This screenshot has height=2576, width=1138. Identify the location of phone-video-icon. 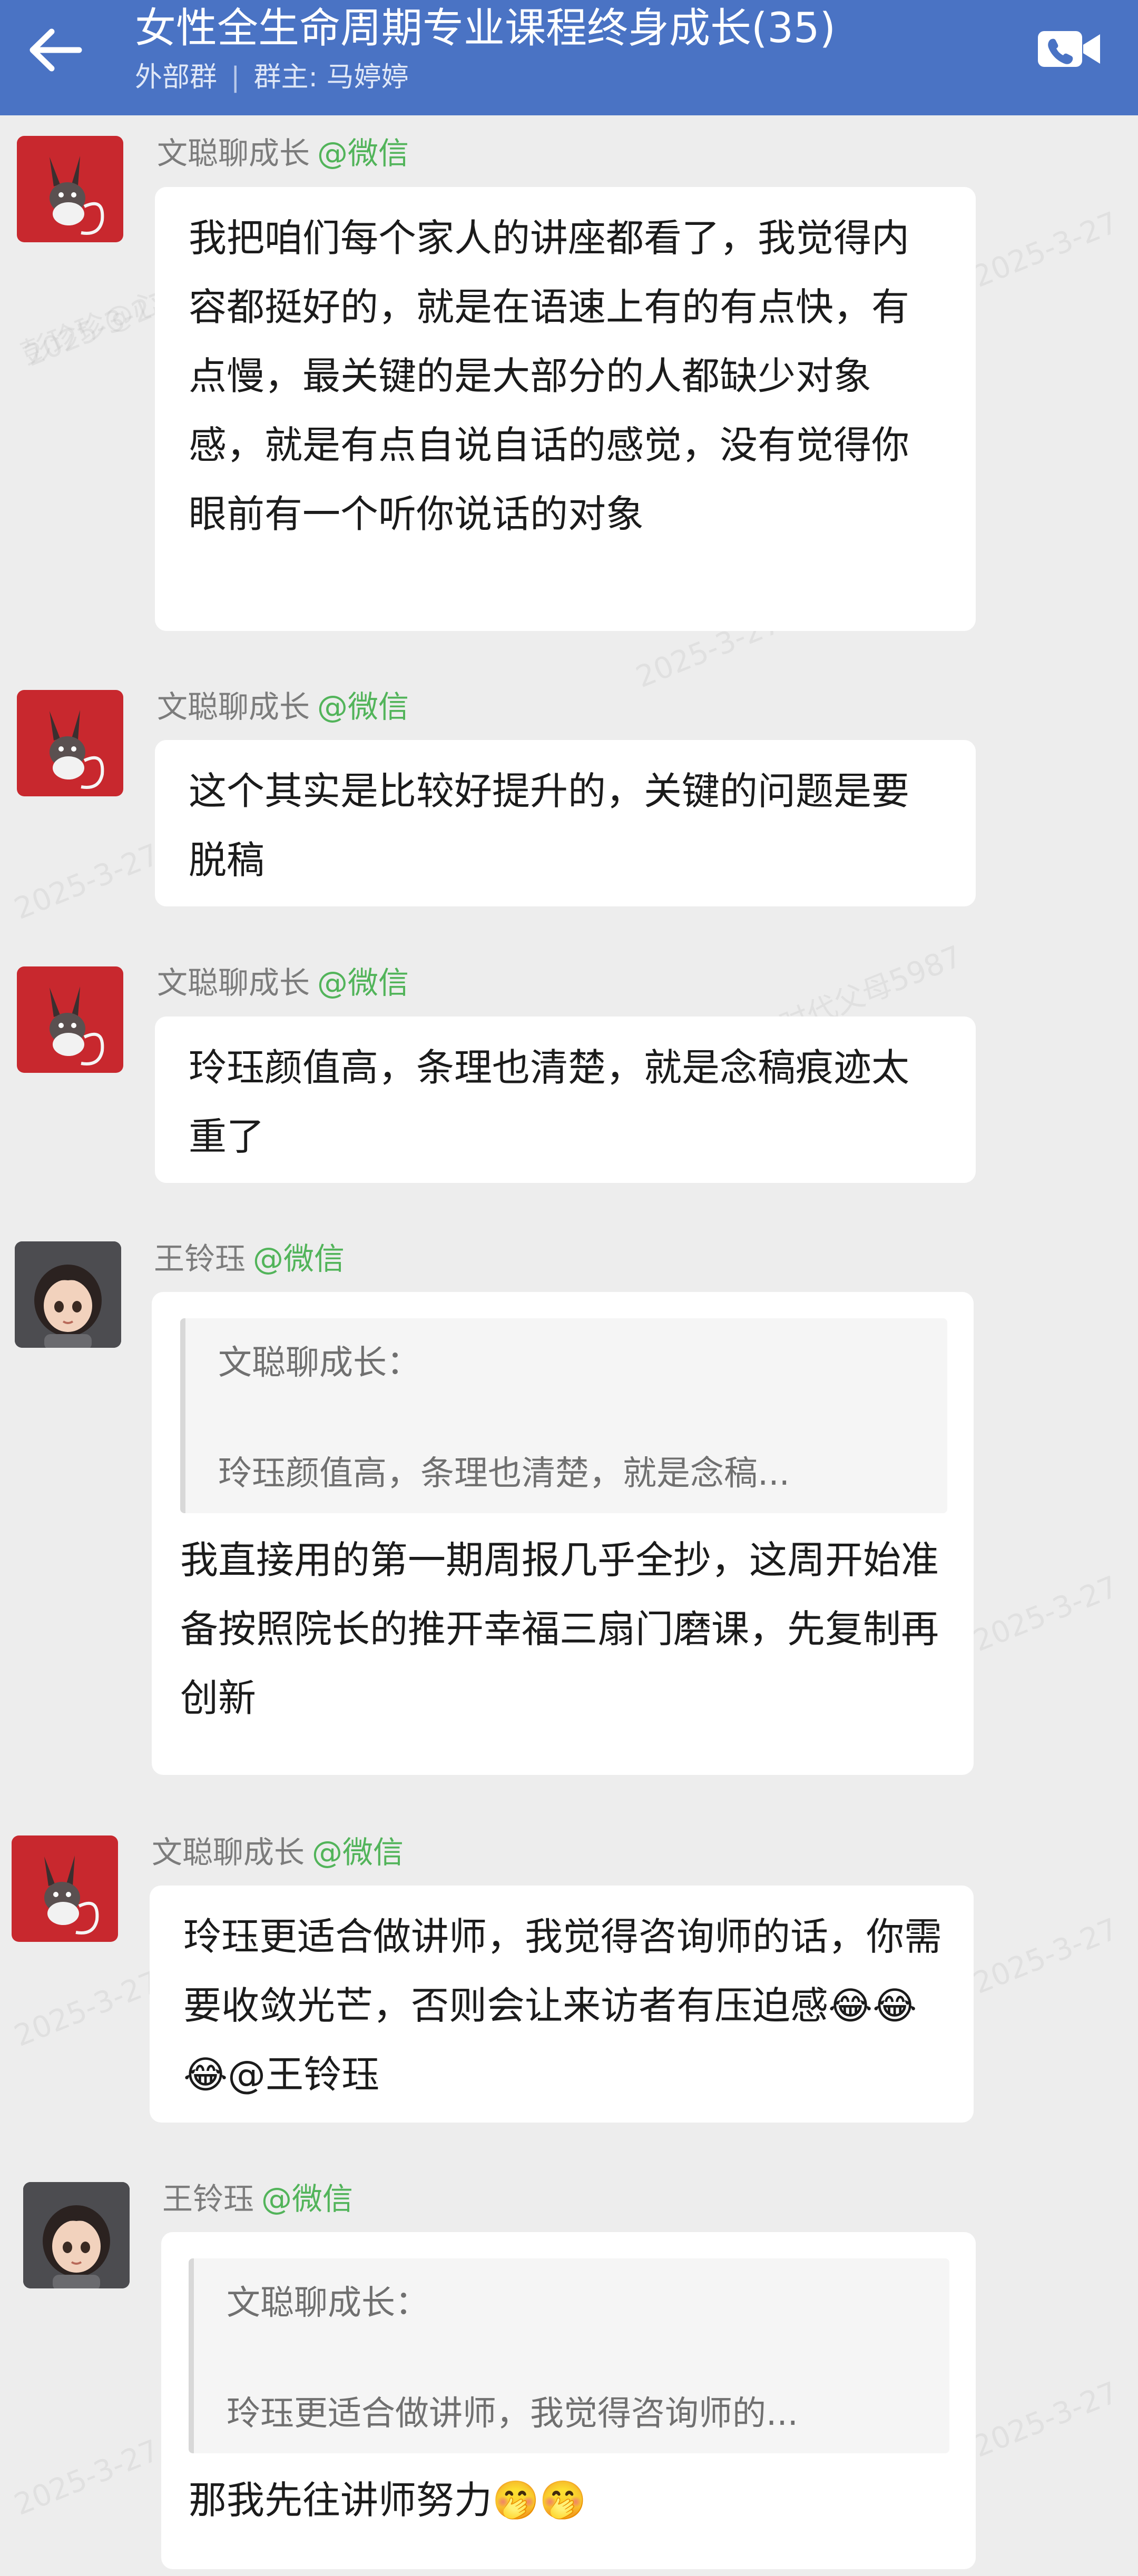
(1069, 49).